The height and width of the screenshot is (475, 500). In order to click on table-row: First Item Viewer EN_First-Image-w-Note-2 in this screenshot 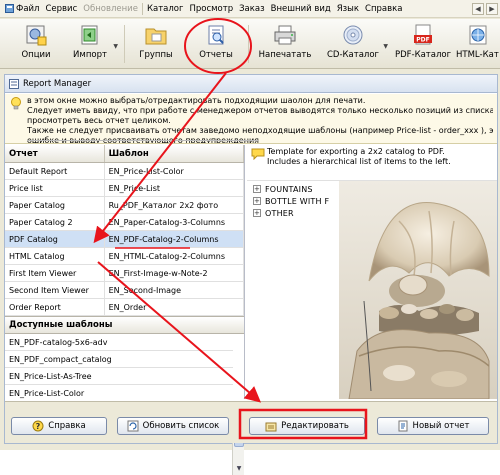, I will do `click(124, 273)`.